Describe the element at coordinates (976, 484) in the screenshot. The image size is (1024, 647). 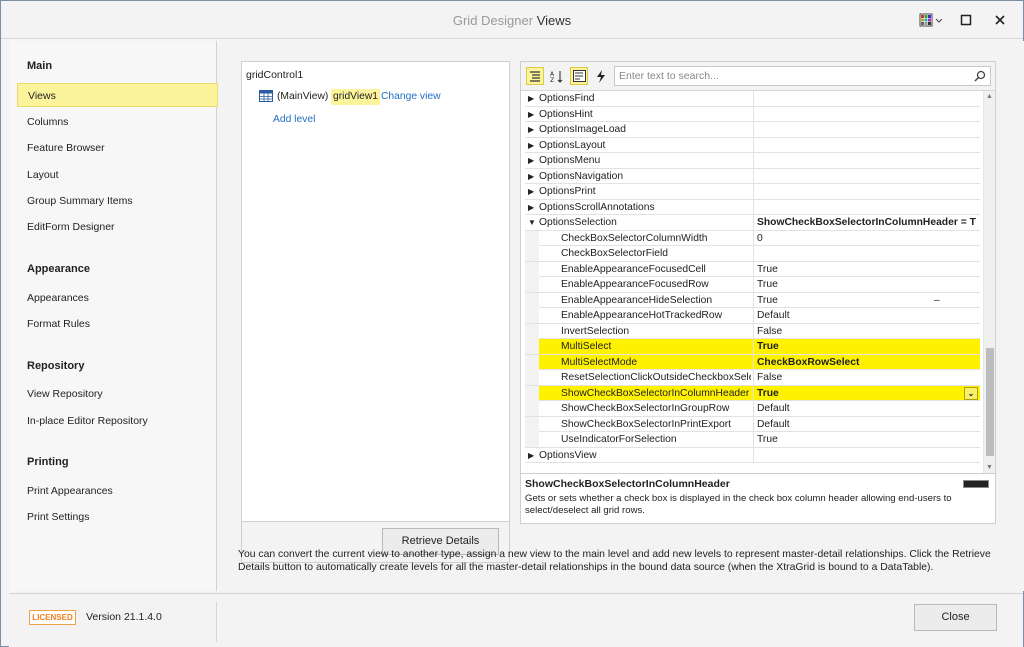
I see `description-toggle-icon` at that location.